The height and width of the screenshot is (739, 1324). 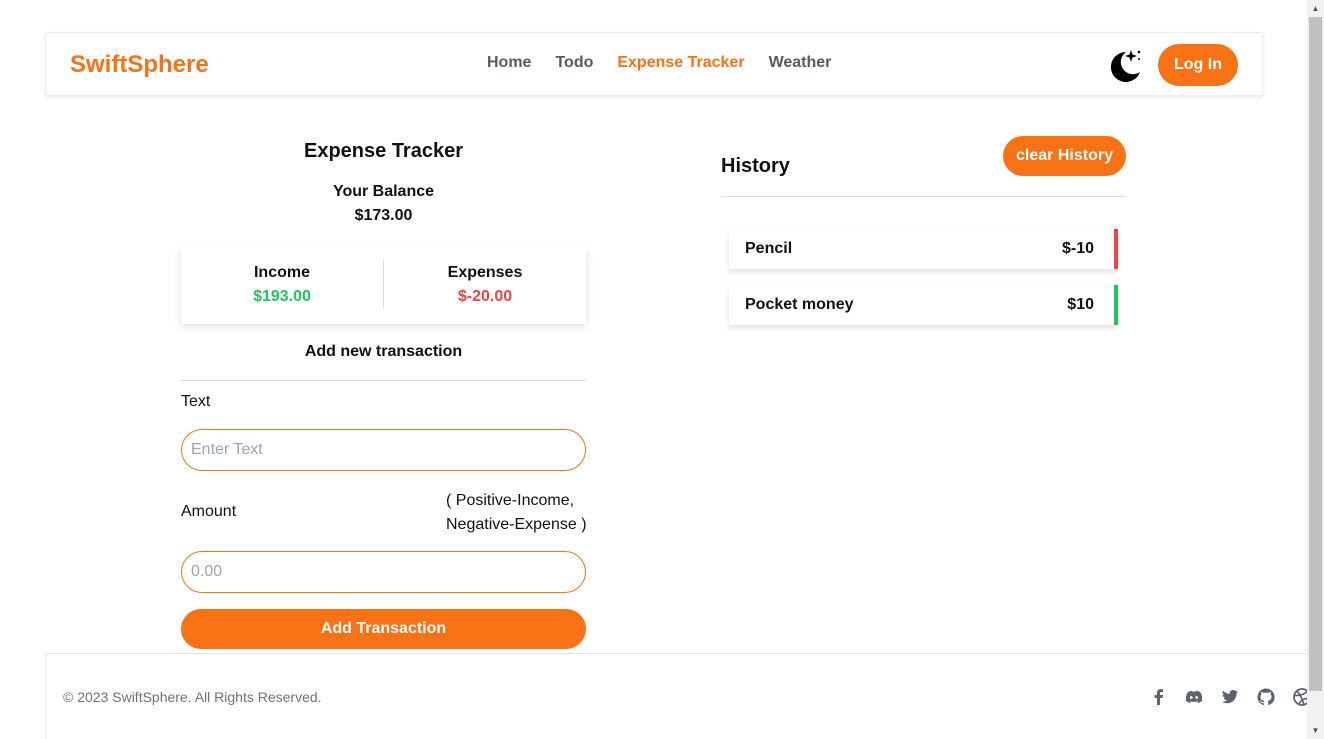 I want to click on expenses-value: $-20.00, so click(x=485, y=296).